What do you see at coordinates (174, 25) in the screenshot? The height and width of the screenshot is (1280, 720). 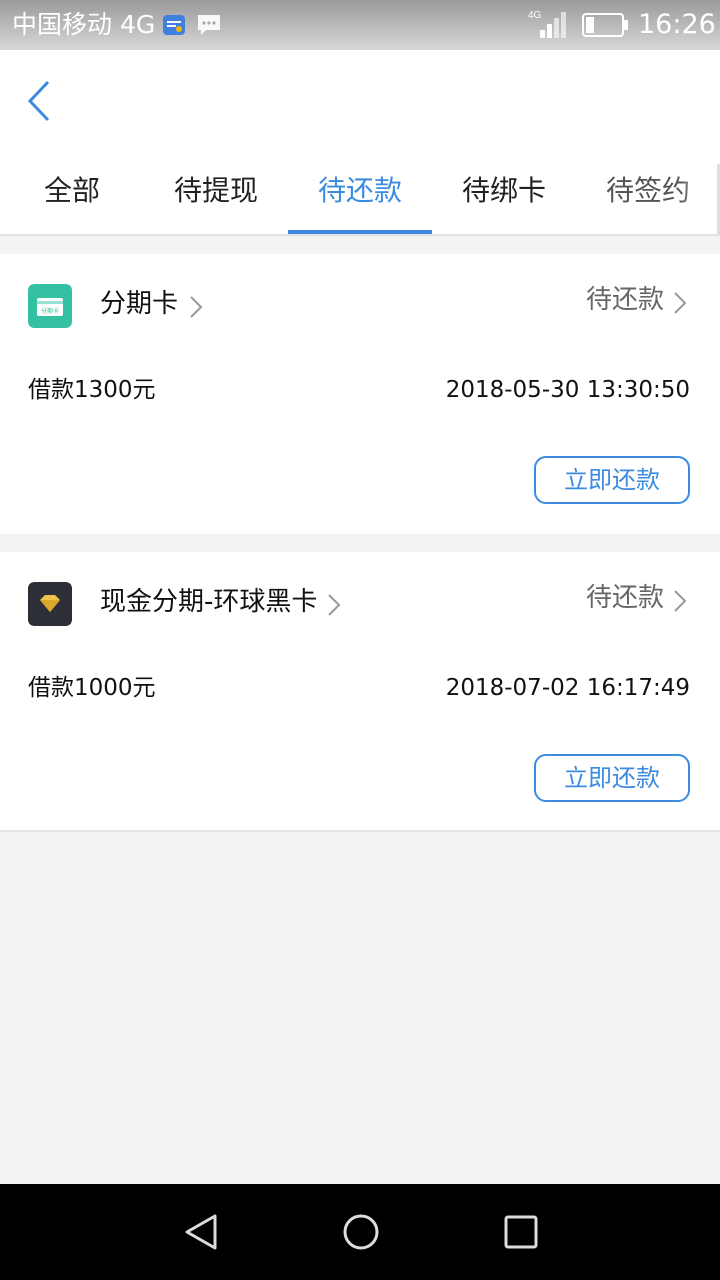 I see `app-notification-icon` at bounding box center [174, 25].